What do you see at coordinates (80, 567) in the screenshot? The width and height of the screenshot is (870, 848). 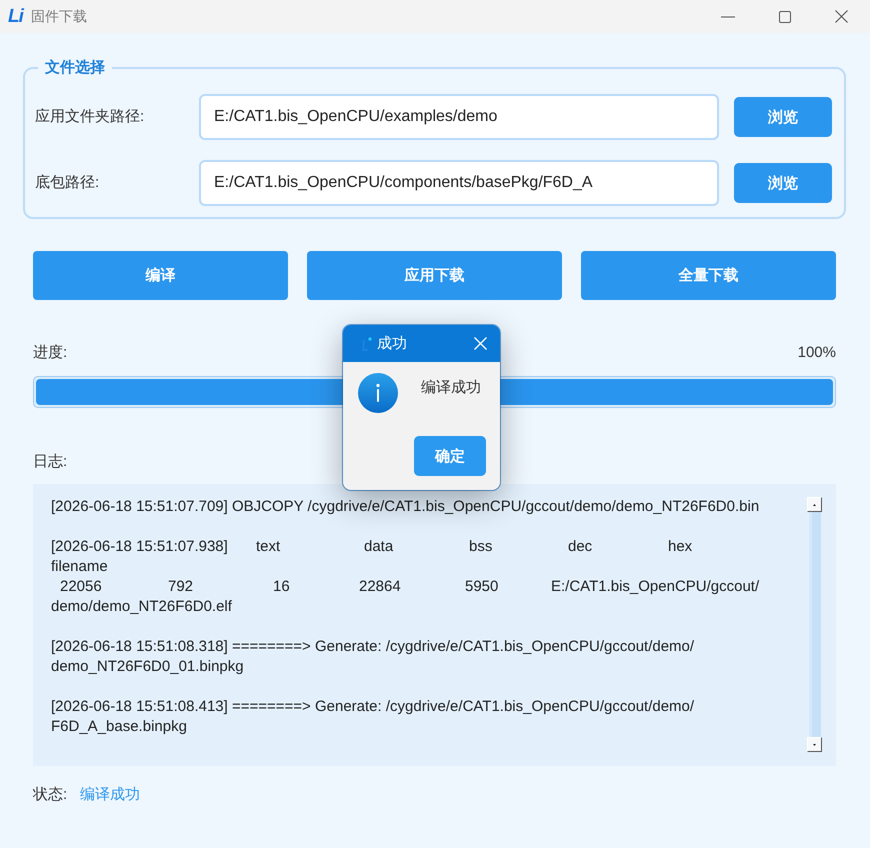 I see `log-line: filename` at bounding box center [80, 567].